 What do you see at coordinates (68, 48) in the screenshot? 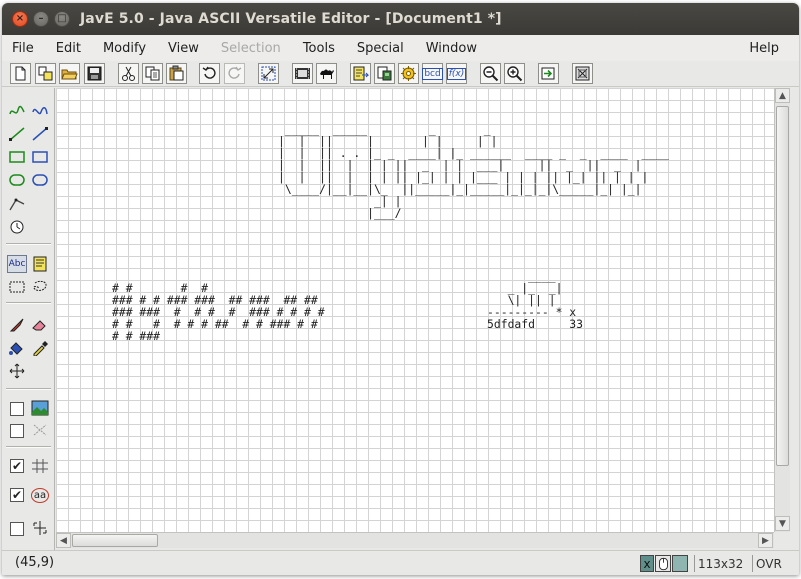
I see `menu-edit: Edit` at bounding box center [68, 48].